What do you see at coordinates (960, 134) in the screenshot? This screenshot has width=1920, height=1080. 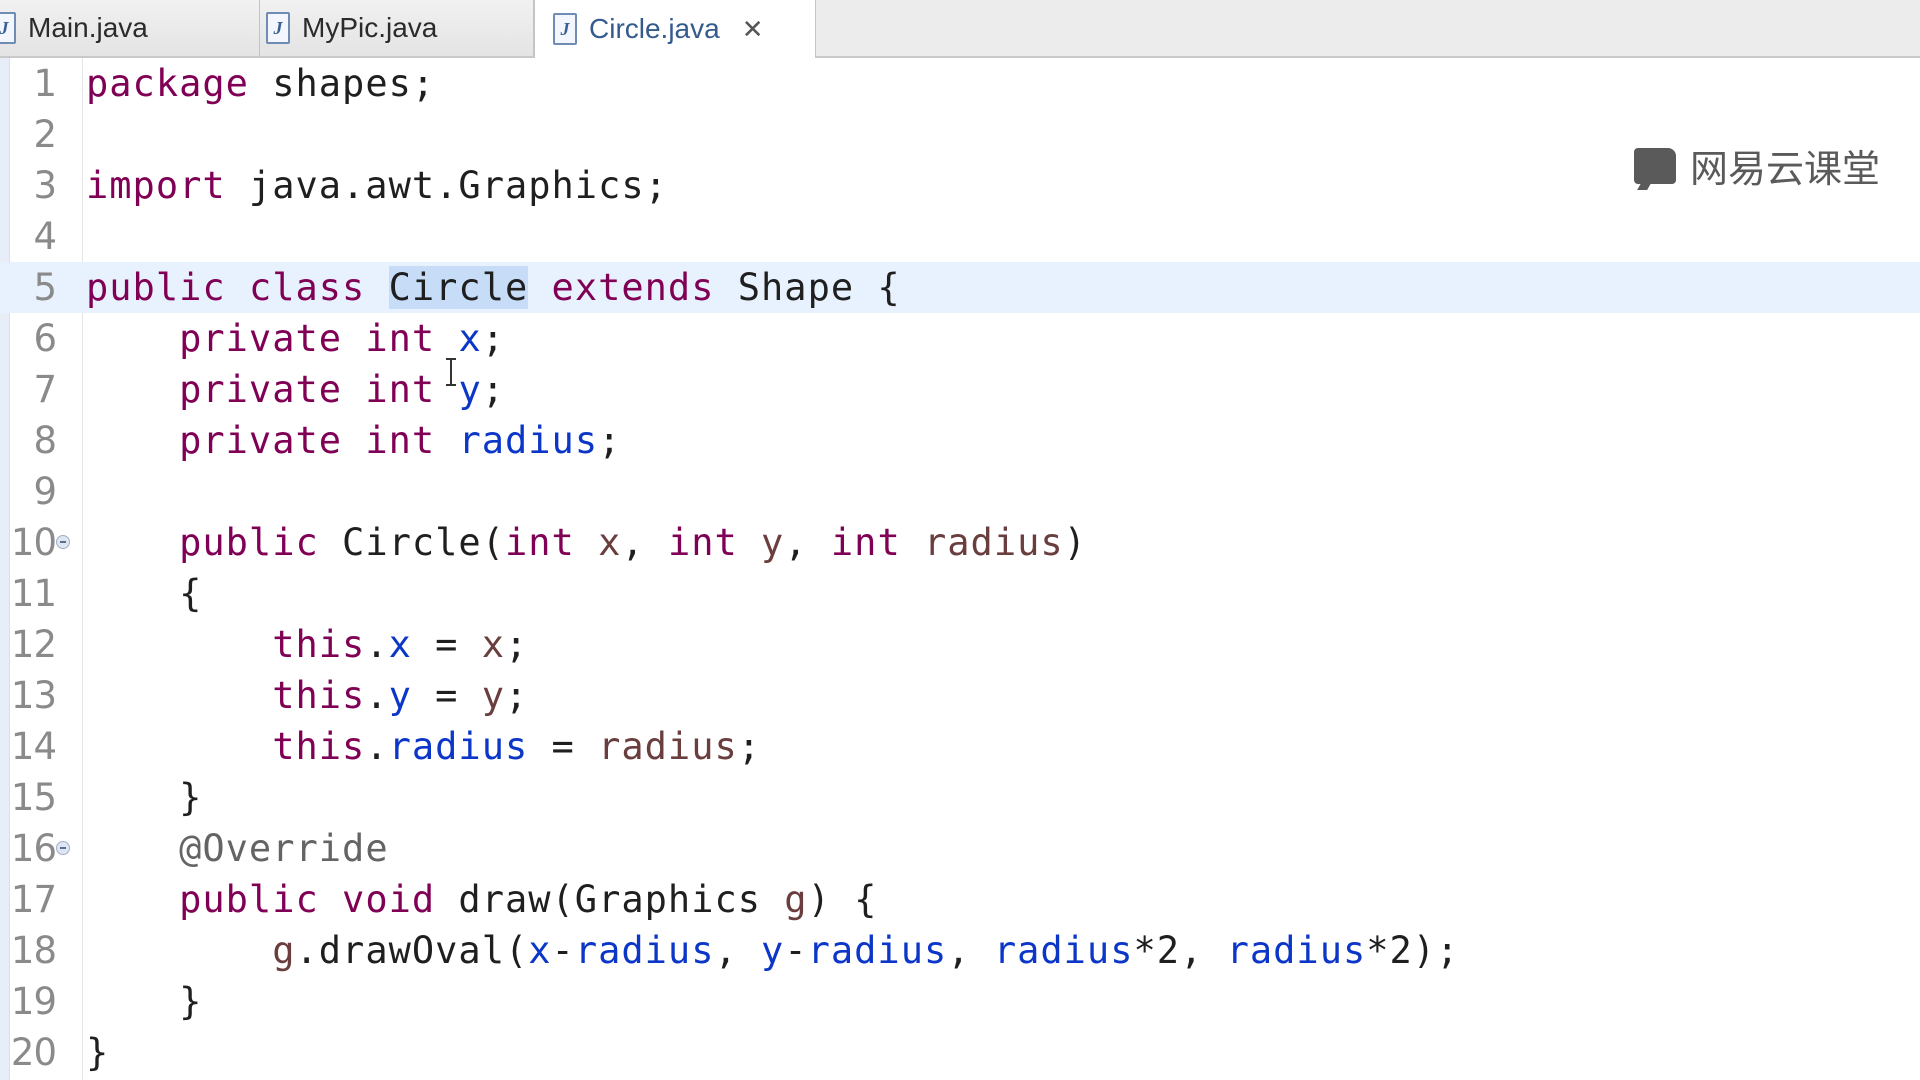 I see `code-line: 2` at bounding box center [960, 134].